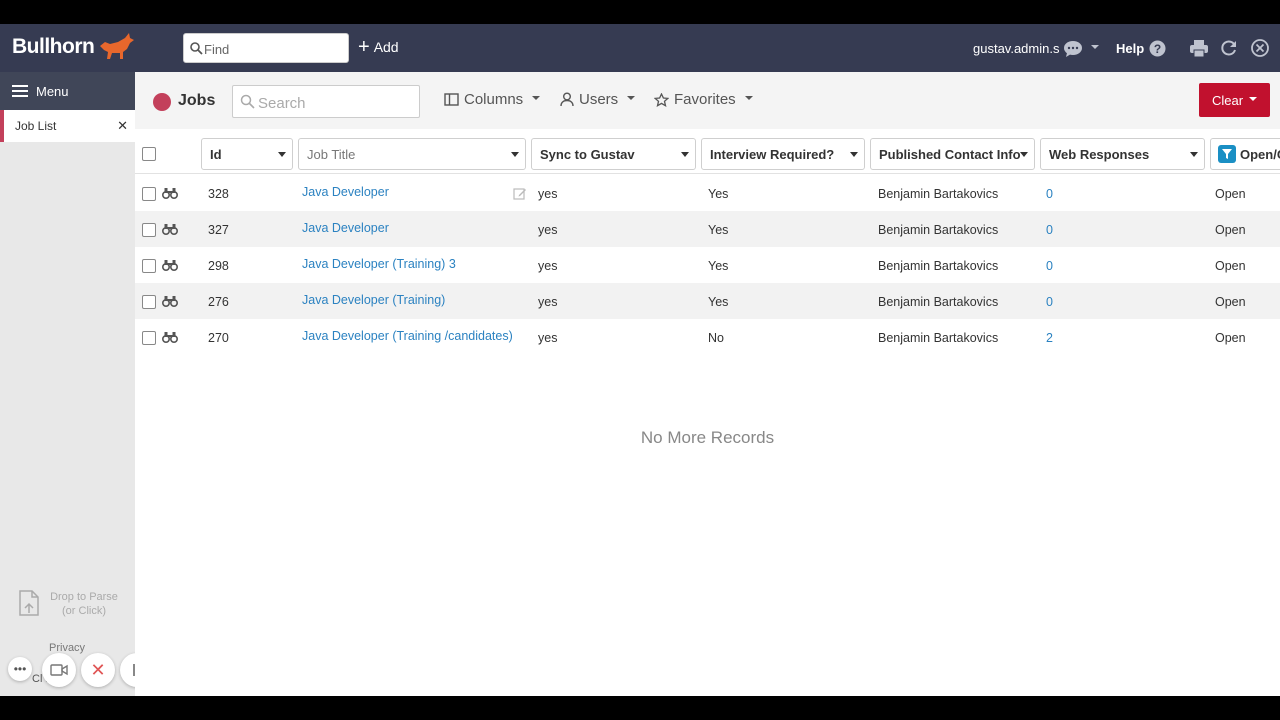 This screenshot has height=720, width=1280. Describe the element at coordinates (216, 154) in the screenshot. I see `column-label: Id` at that location.